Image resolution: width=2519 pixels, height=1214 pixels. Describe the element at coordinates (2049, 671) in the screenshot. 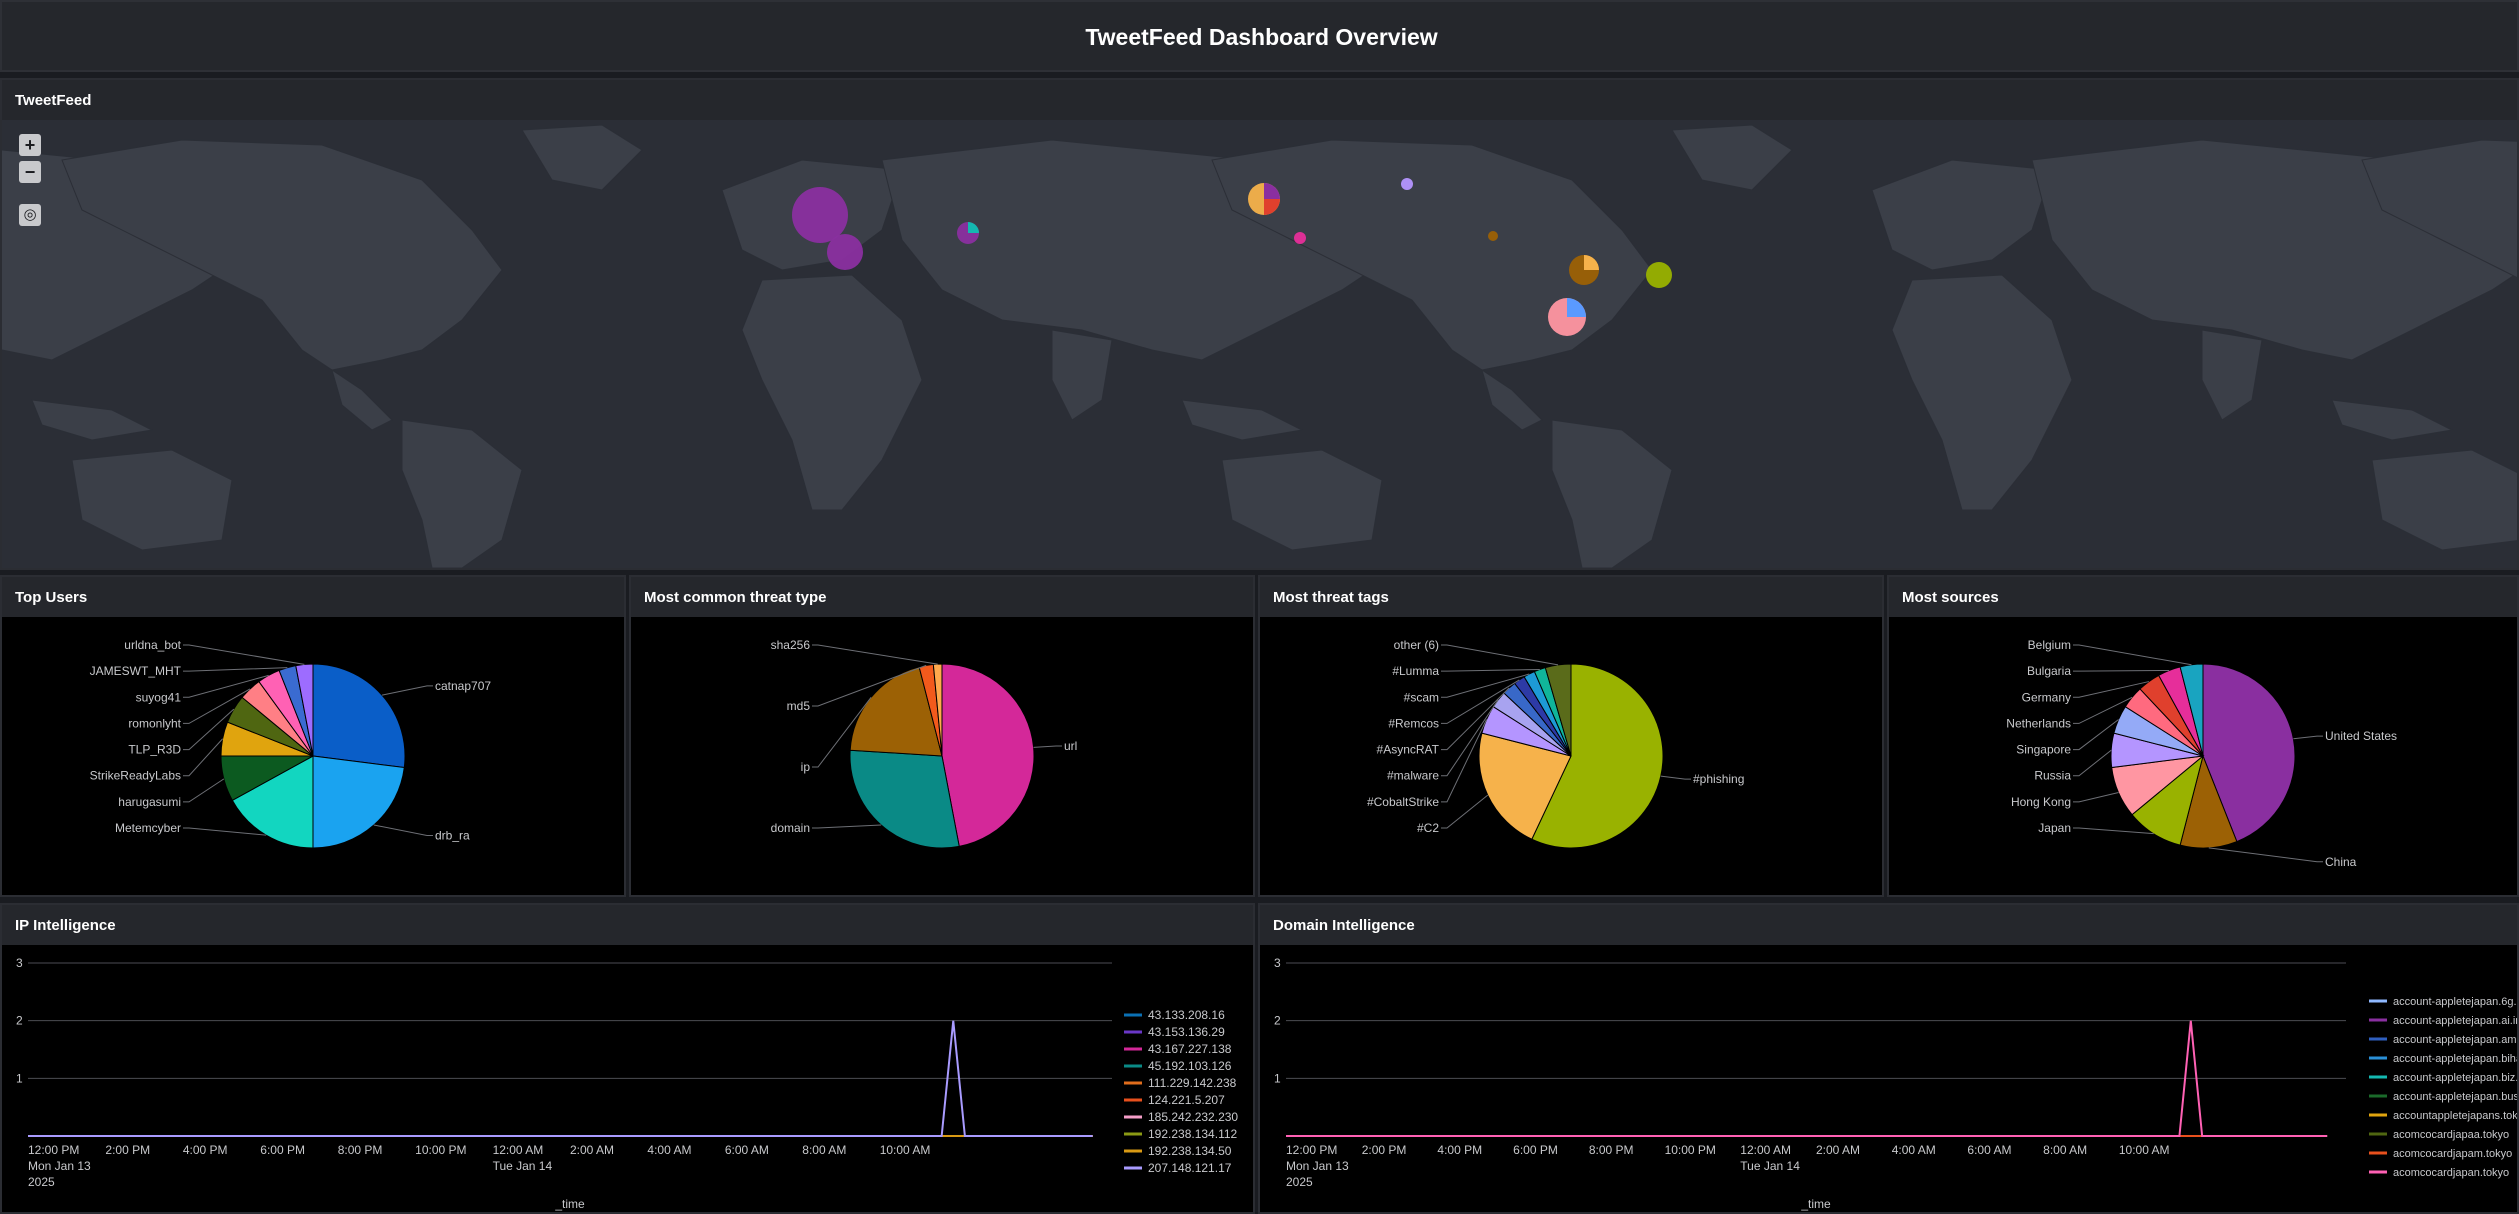

I see `pie-label: Bulgaria` at that location.